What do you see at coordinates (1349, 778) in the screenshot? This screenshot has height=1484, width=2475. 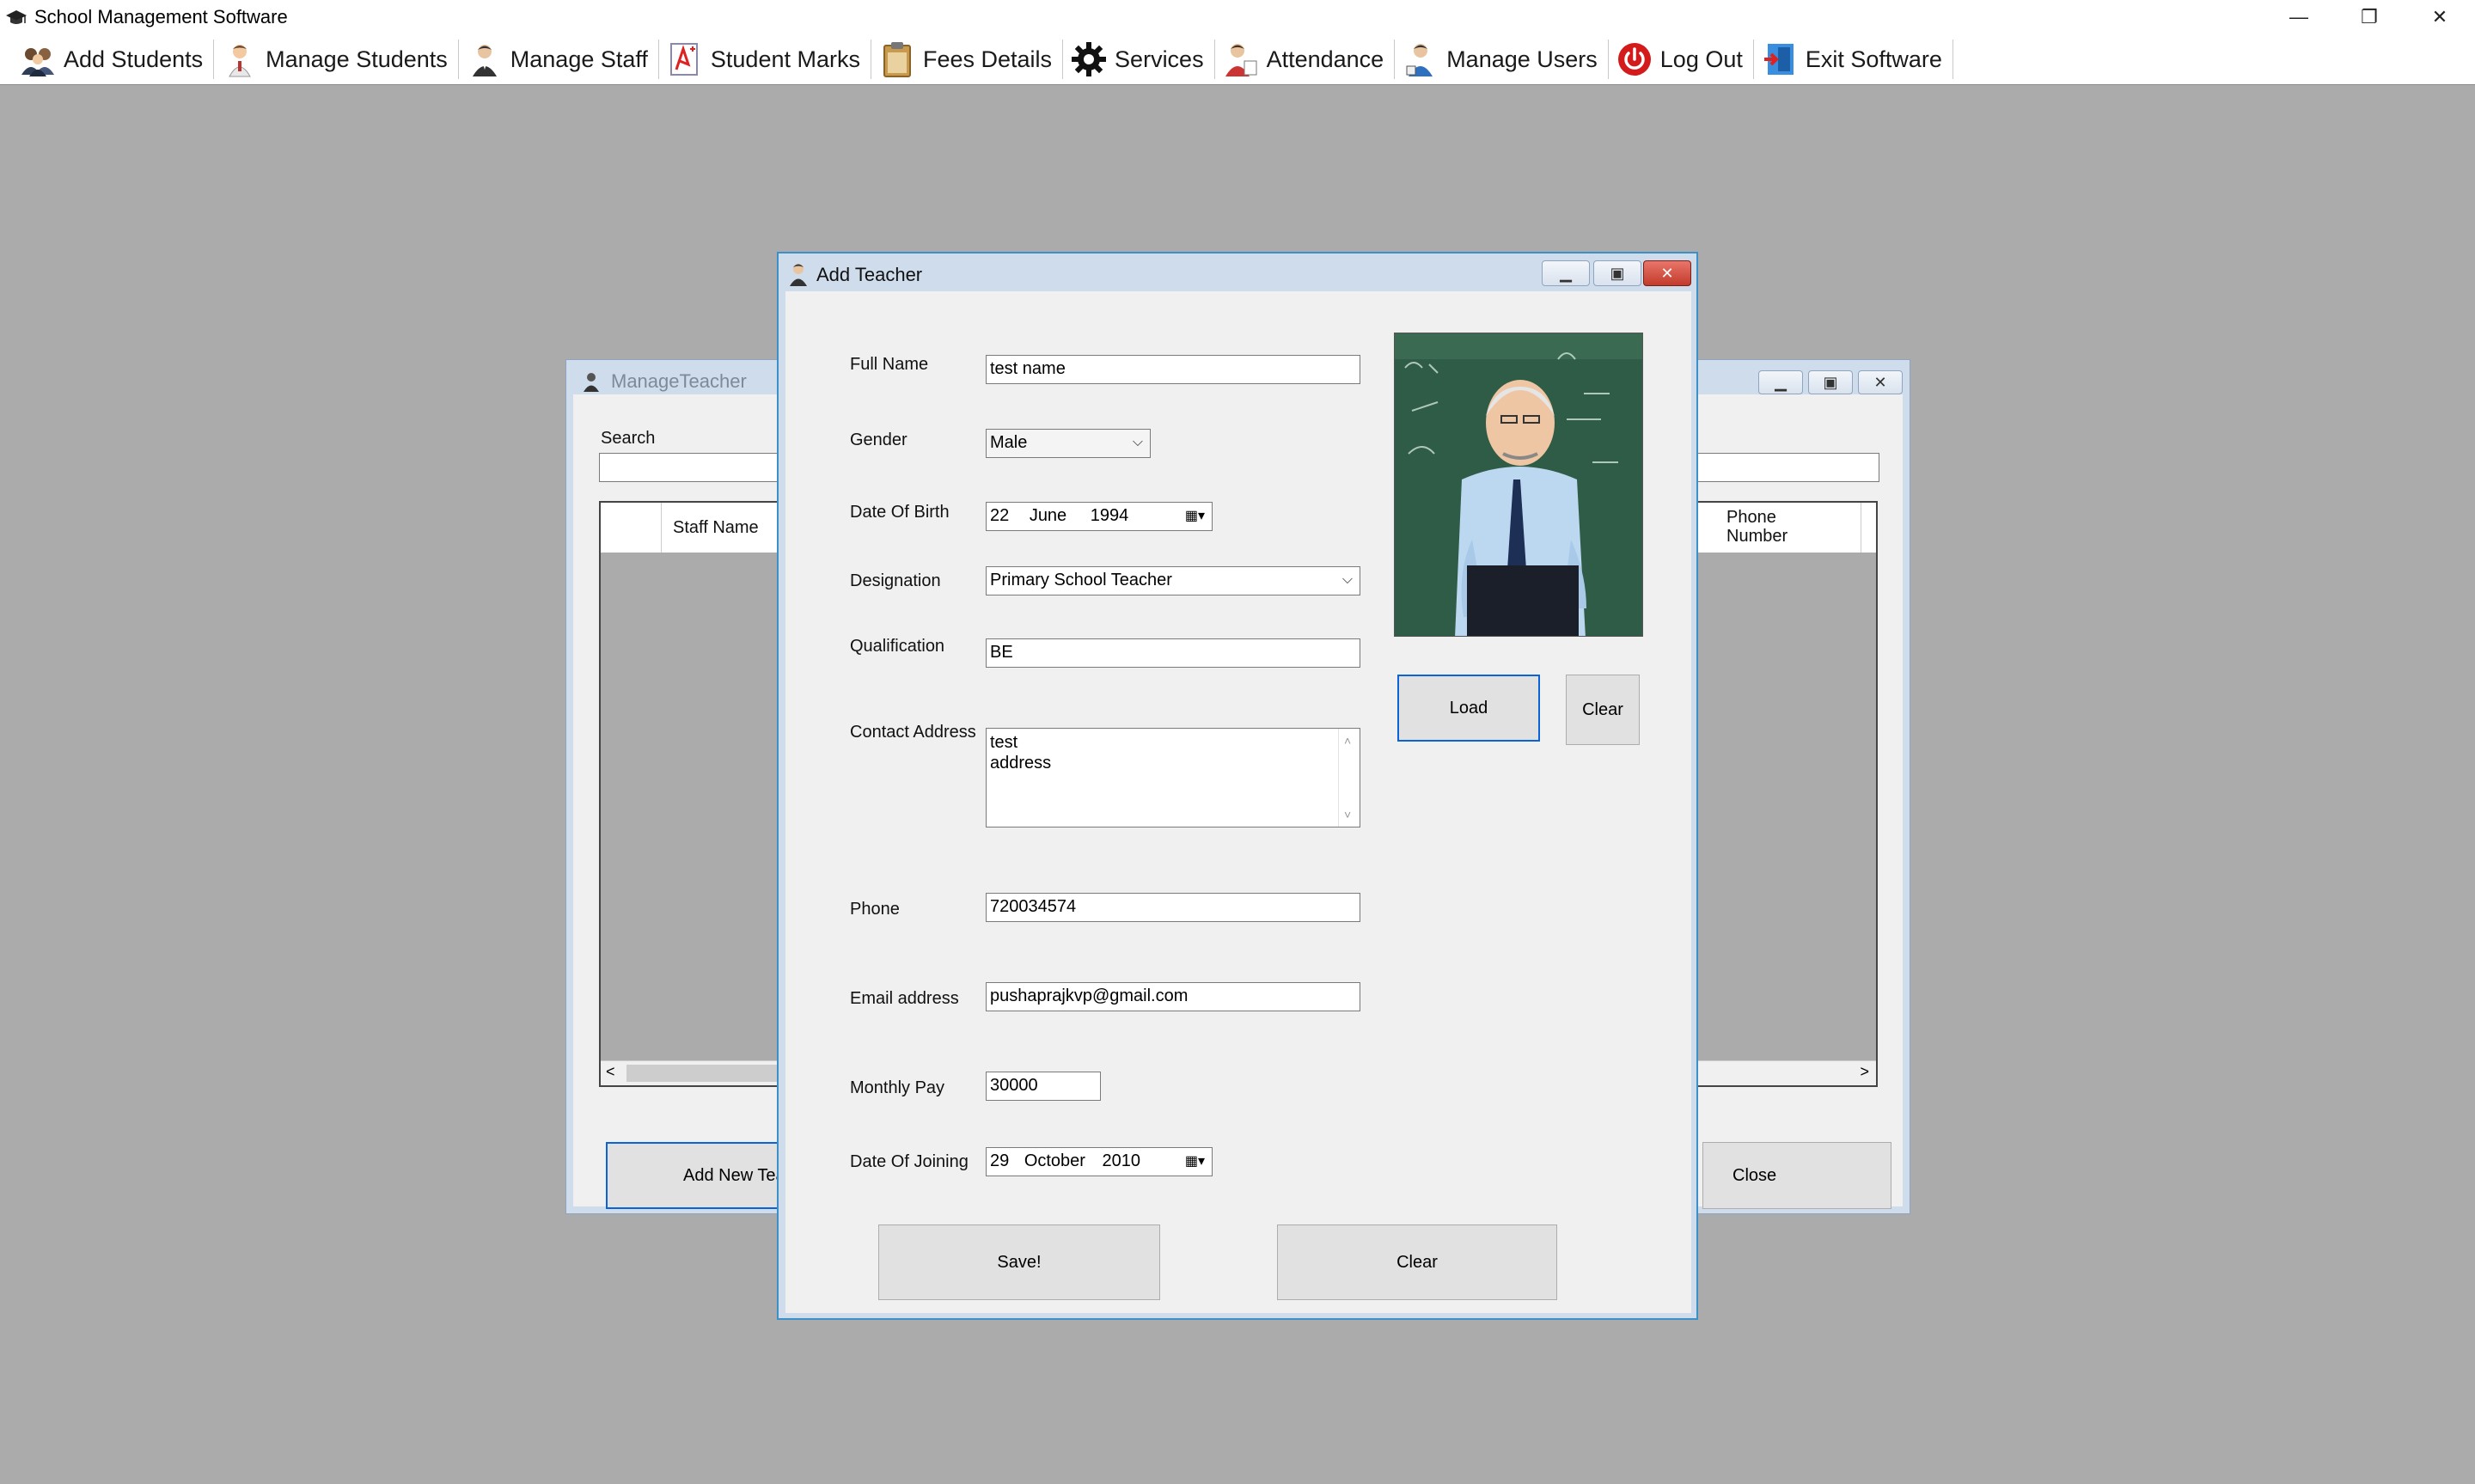 I see `address-vertical-scrollbar: ˄ ˅` at bounding box center [1349, 778].